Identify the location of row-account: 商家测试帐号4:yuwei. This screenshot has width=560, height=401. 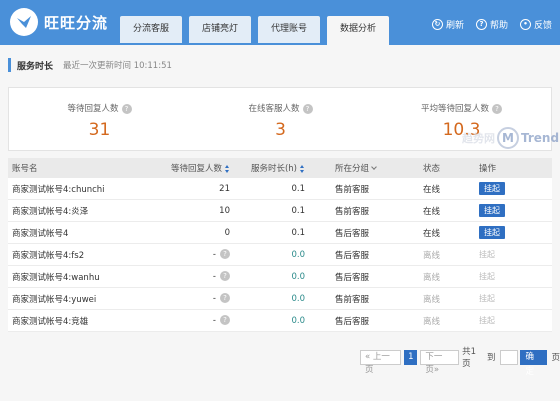
(54, 299).